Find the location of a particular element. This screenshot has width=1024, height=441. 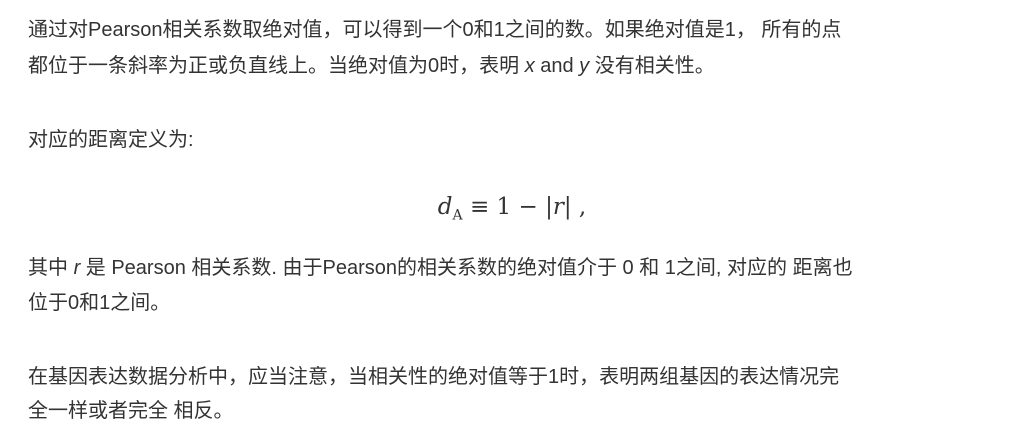

var-x: x is located at coordinates (529, 66).